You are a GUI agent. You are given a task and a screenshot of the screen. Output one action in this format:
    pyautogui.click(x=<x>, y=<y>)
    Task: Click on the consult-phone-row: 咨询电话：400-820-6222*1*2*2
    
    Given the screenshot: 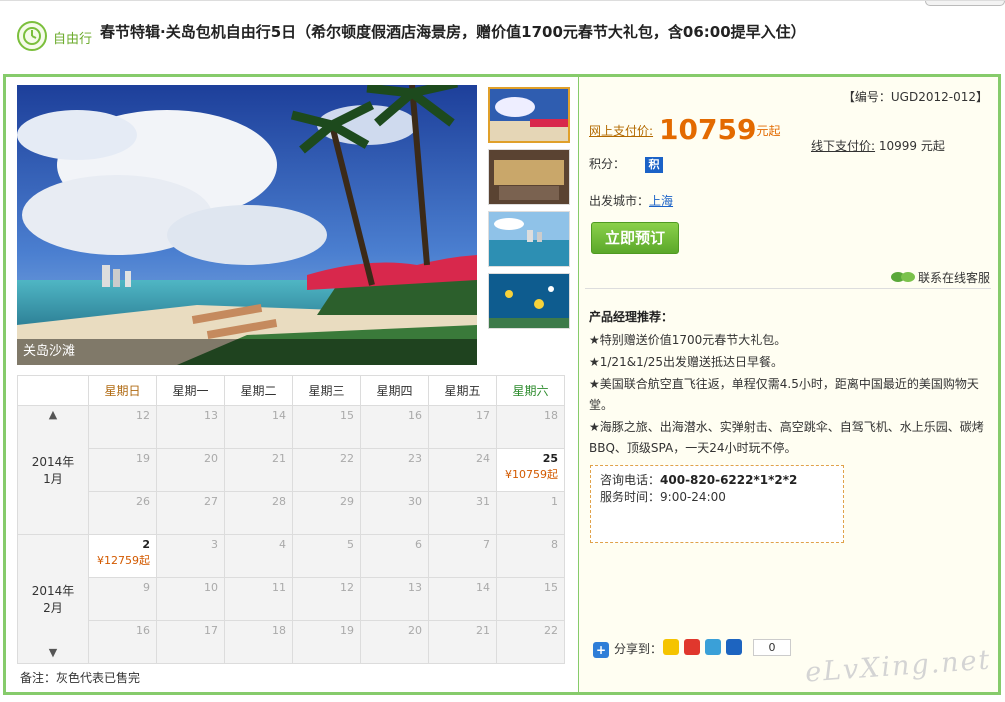 What is the action you would take?
    pyautogui.click(x=717, y=480)
    